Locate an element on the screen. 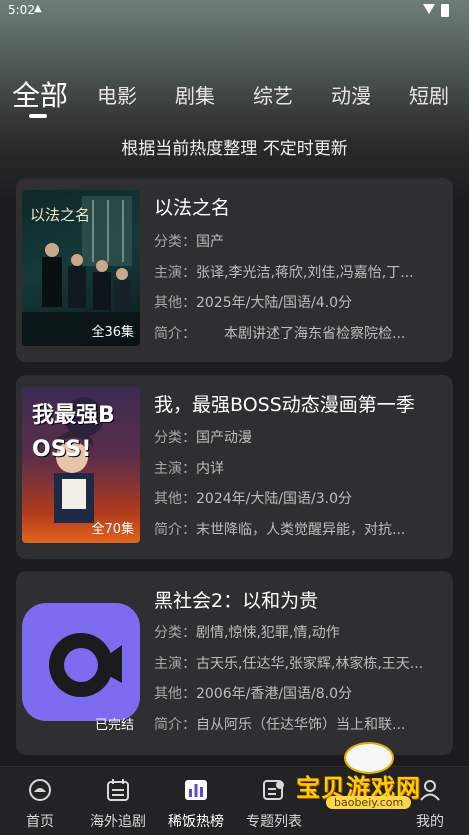 This screenshot has width=469, height=835. nav-label: 专题列表 is located at coordinates (274, 822).